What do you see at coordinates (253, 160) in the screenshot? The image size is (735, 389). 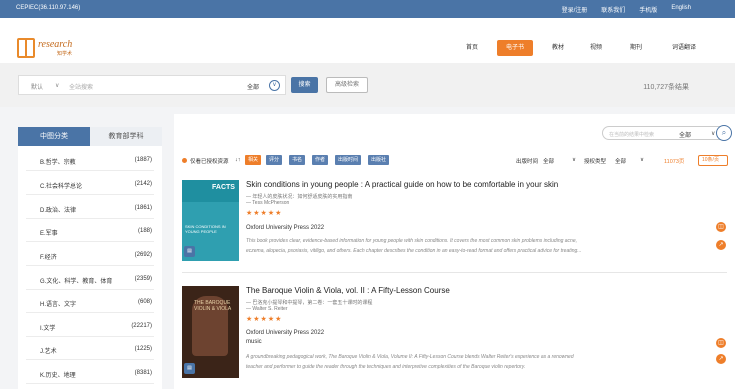 I see `sort-relevance: 相关` at bounding box center [253, 160].